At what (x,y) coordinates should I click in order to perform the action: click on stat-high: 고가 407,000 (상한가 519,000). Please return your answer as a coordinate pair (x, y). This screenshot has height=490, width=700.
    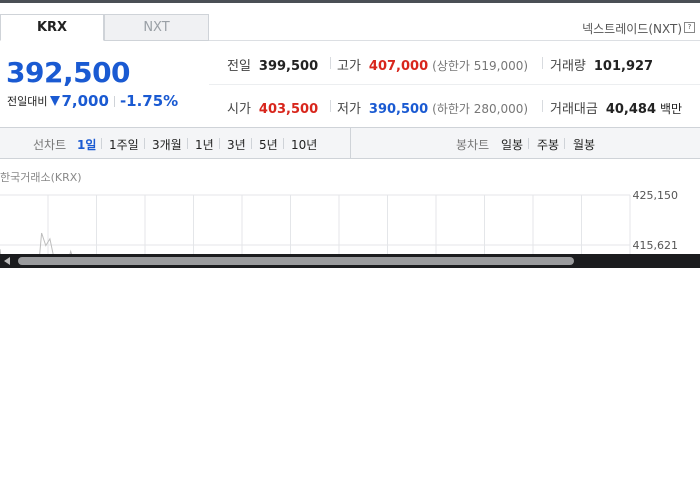
    Looking at the image, I should click on (432, 64).